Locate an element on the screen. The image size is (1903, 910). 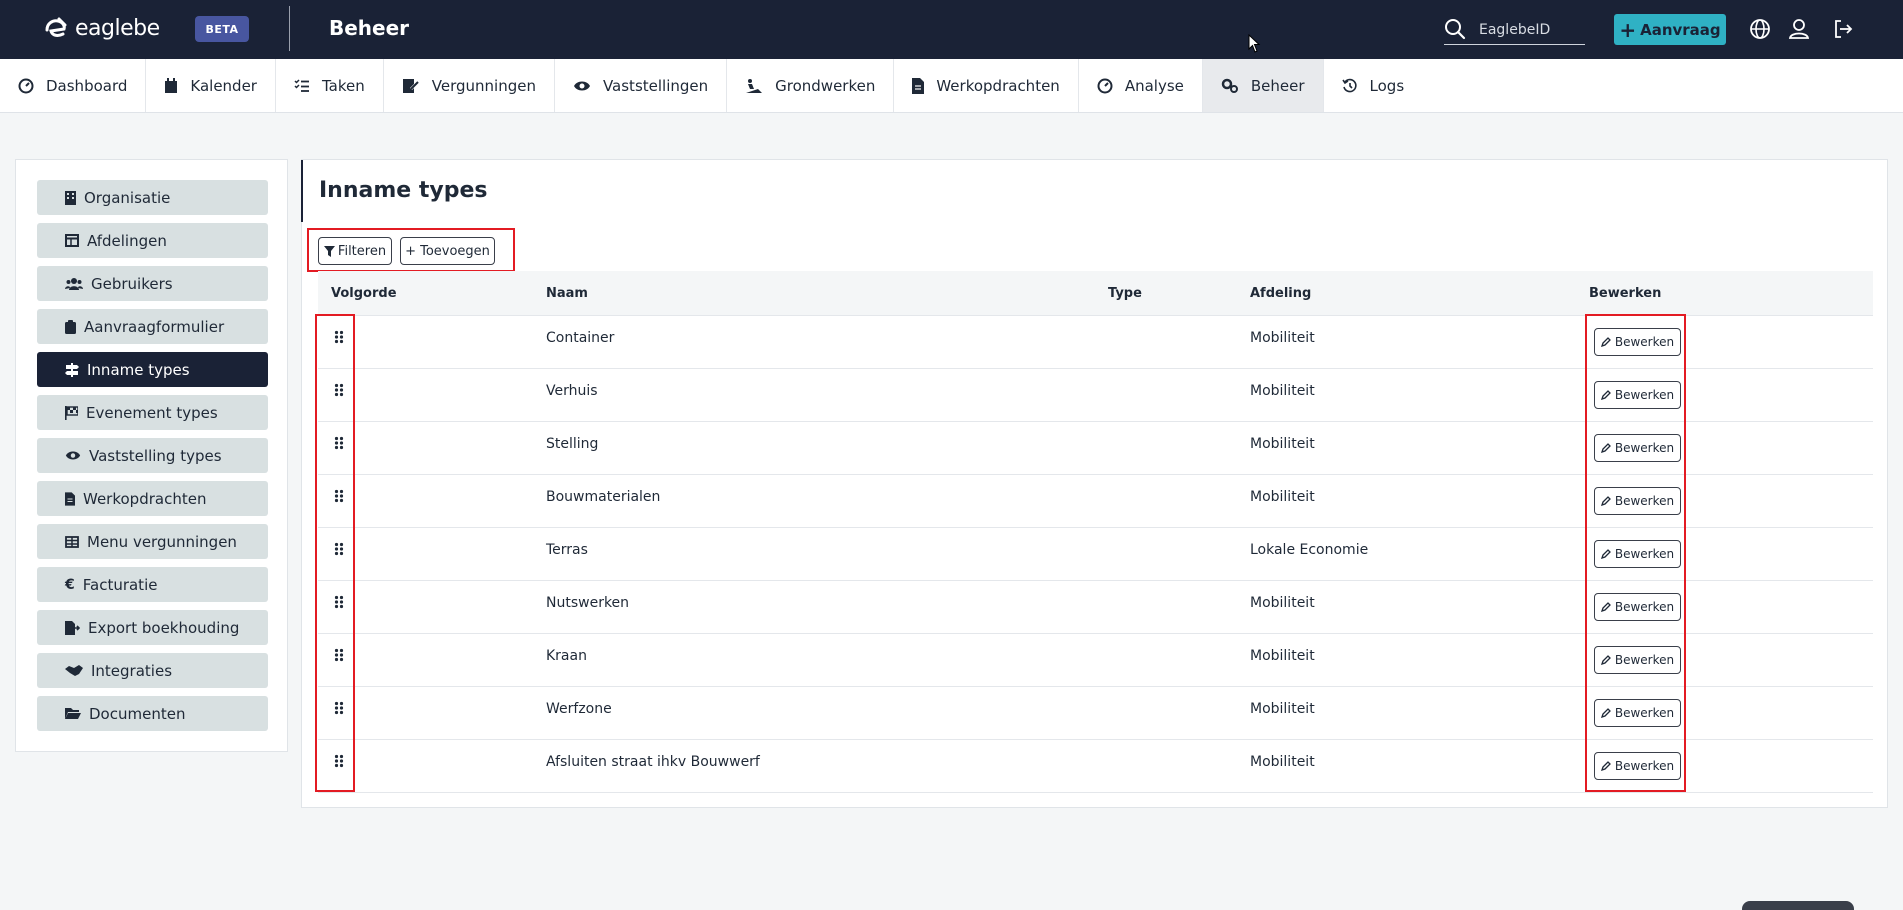
sidebar-item-evenement-types: Evenement types is located at coordinates (152, 412).